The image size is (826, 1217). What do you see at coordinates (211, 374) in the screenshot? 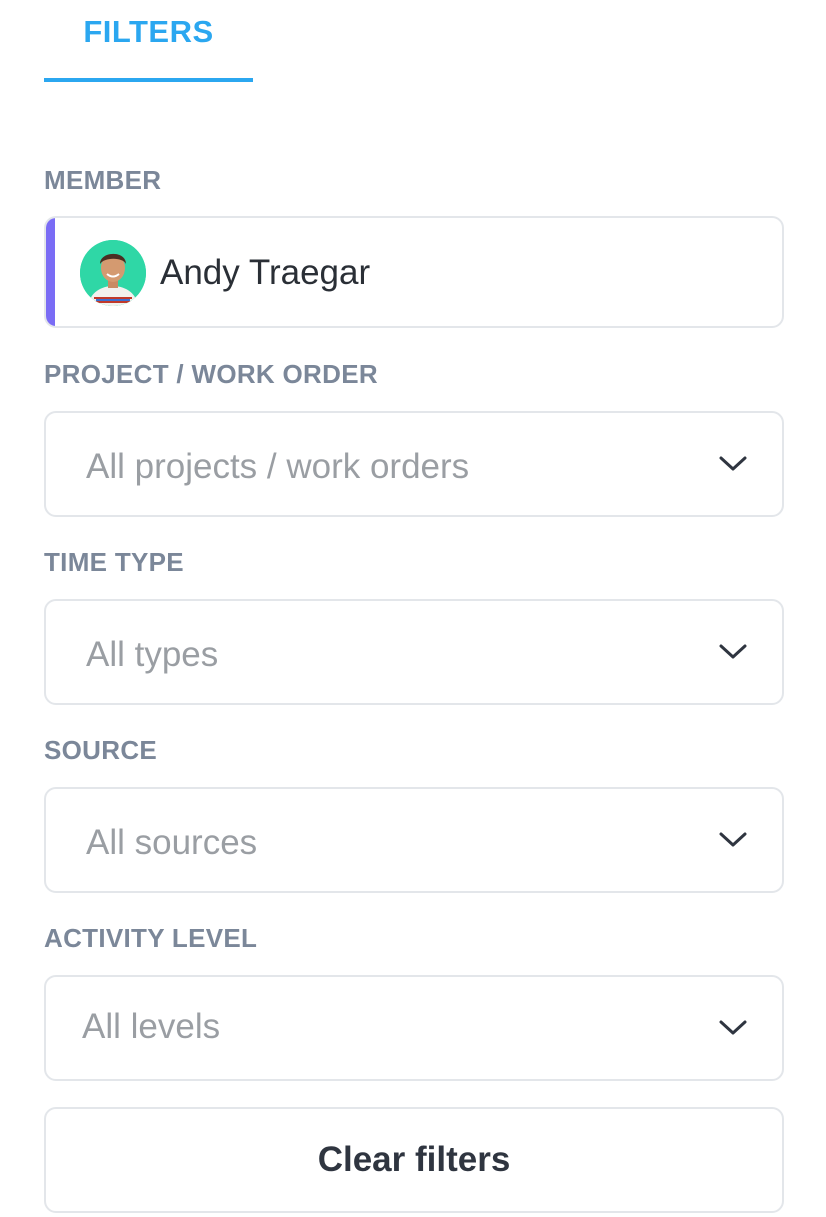
I see `project-label: PROJECT / WORK ORDER` at bounding box center [211, 374].